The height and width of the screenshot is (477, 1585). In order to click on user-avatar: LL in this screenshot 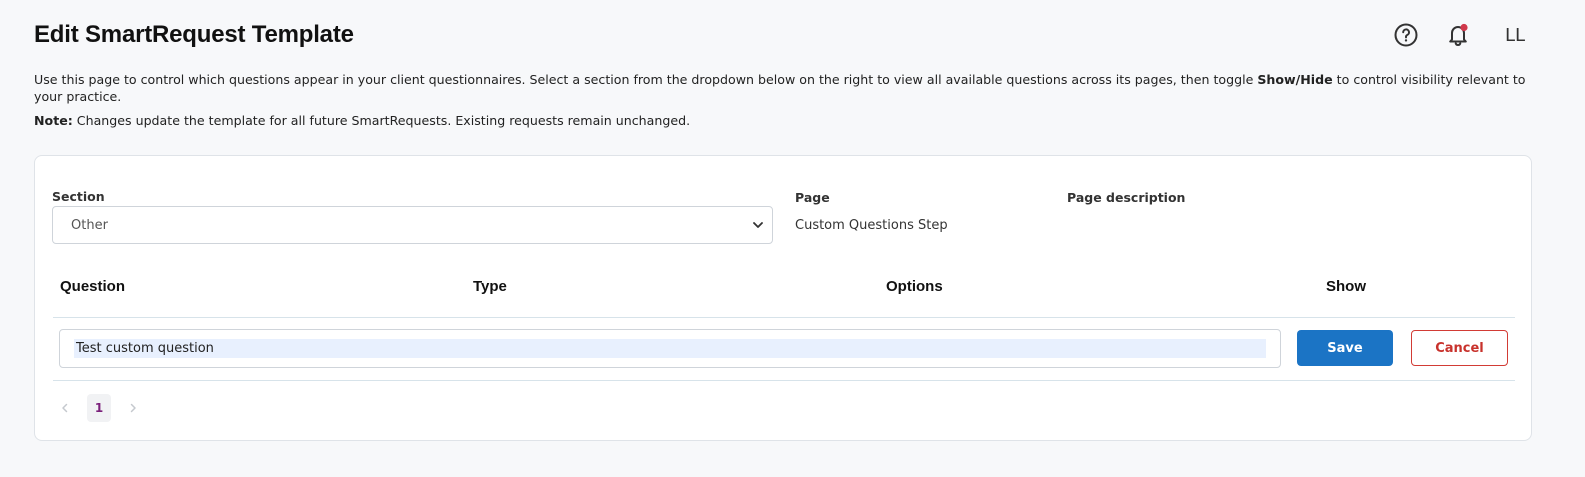, I will do `click(1515, 35)`.